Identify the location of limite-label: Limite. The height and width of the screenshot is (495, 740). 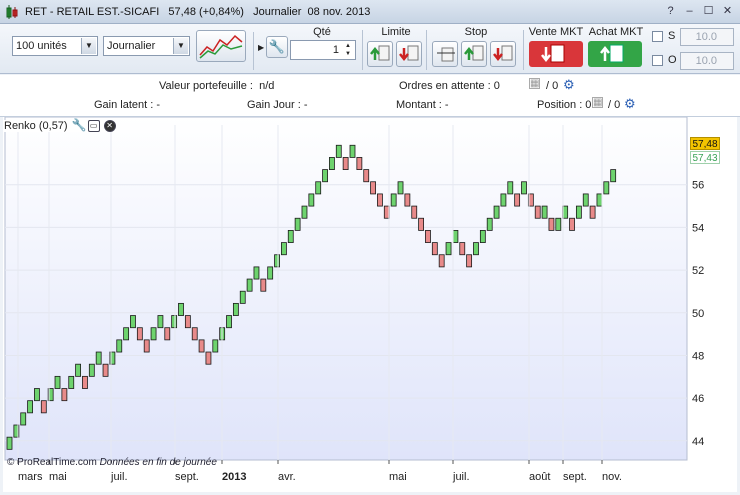
(396, 32).